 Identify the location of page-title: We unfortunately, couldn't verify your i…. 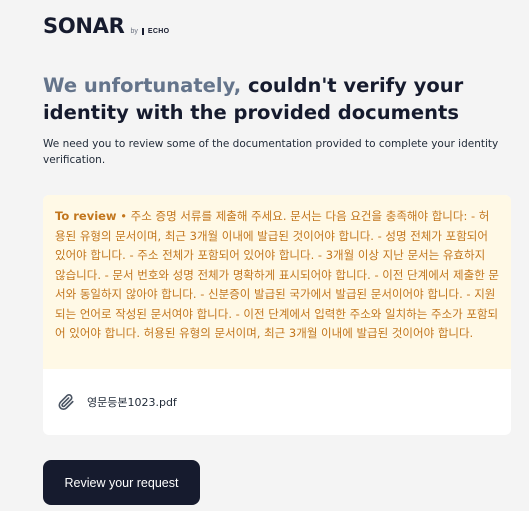
(273, 99).